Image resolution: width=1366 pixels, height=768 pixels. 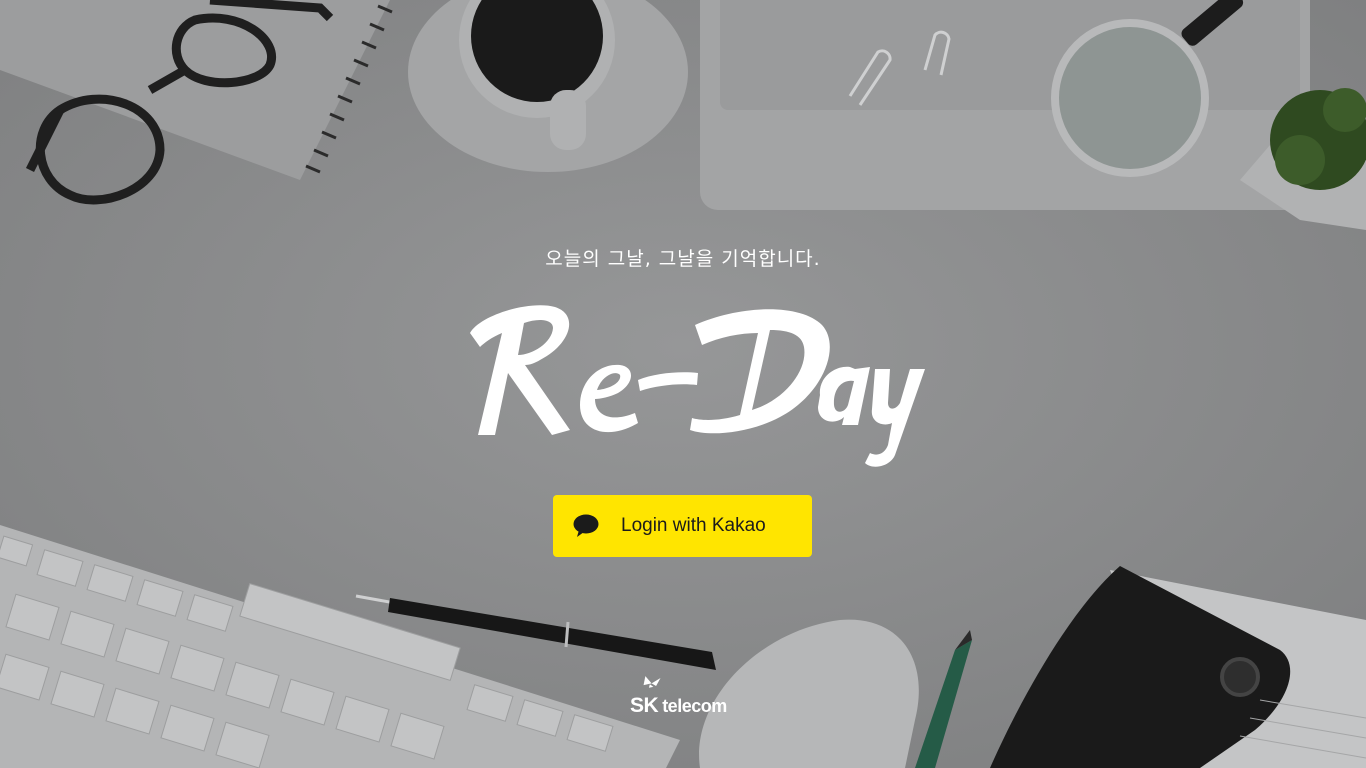 What do you see at coordinates (644, 705) in the screenshot?
I see `brand-sk: SK` at bounding box center [644, 705].